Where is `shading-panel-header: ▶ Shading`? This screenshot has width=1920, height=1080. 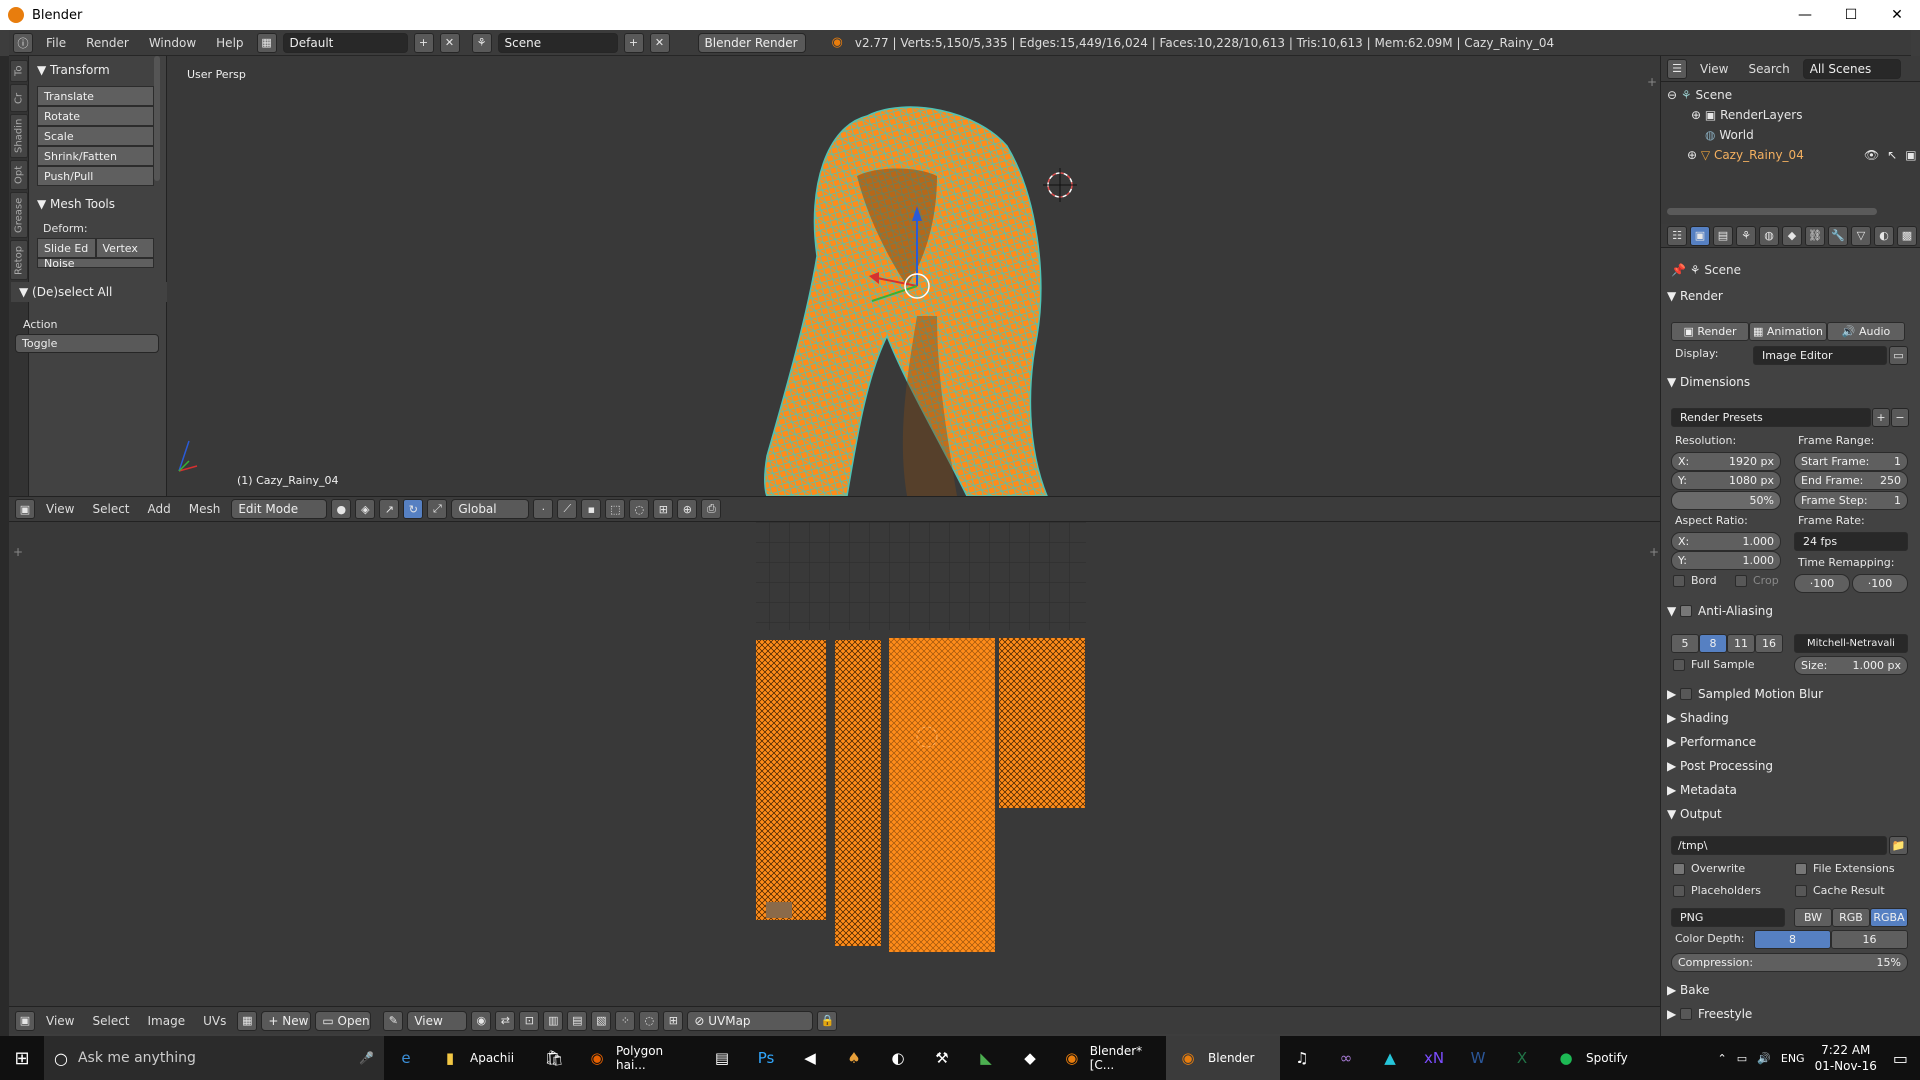
shading-panel-header: ▶ Shading is located at coordinates (1790, 718).